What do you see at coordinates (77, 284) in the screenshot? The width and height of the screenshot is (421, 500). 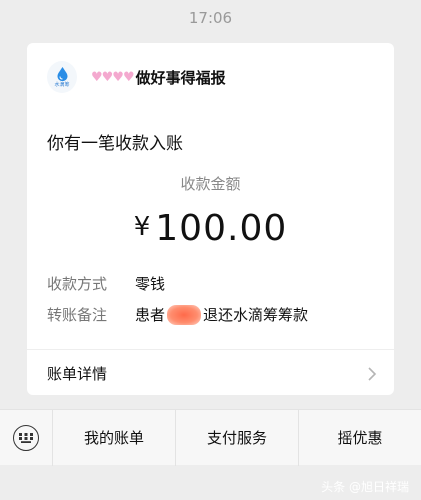 I see `payment-method-label: 收款方式` at bounding box center [77, 284].